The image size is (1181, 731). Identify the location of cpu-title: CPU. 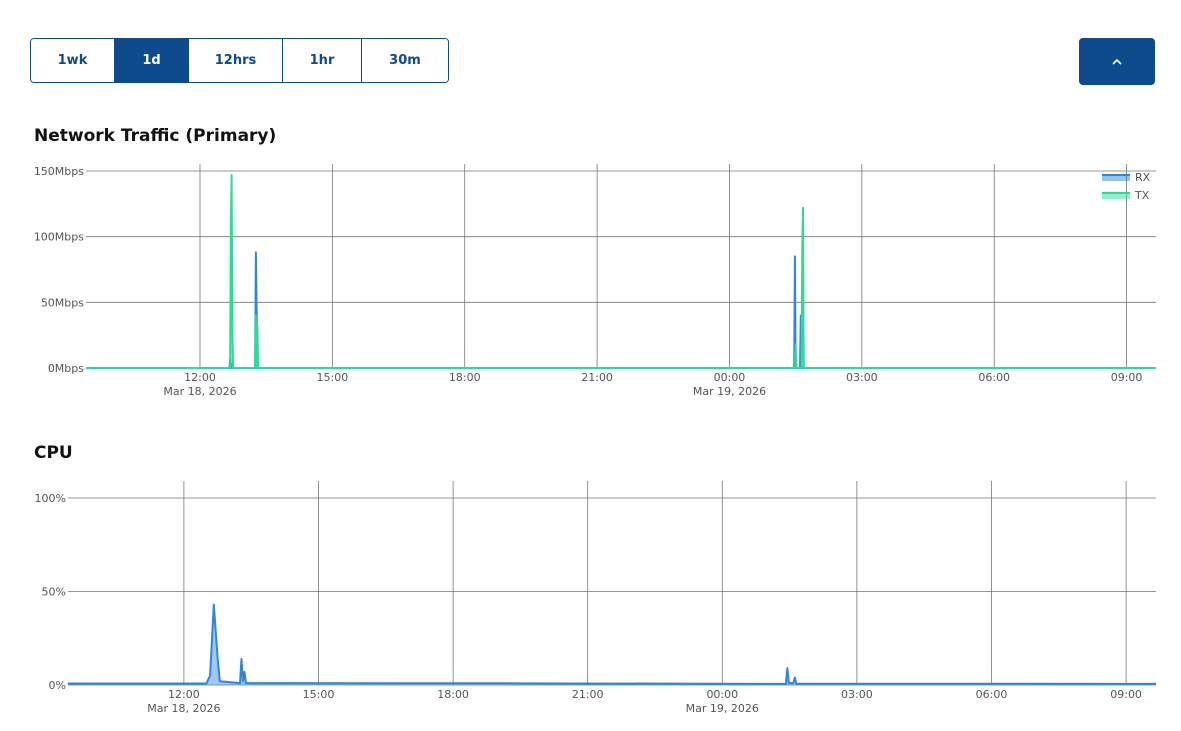
(53, 453).